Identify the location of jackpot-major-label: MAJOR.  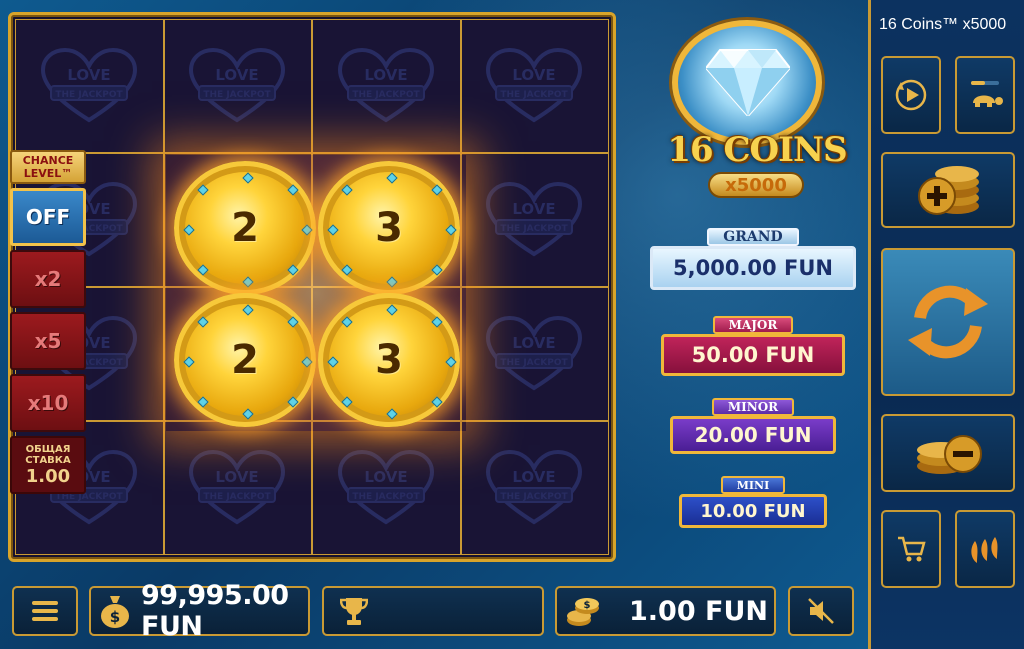
(753, 325).